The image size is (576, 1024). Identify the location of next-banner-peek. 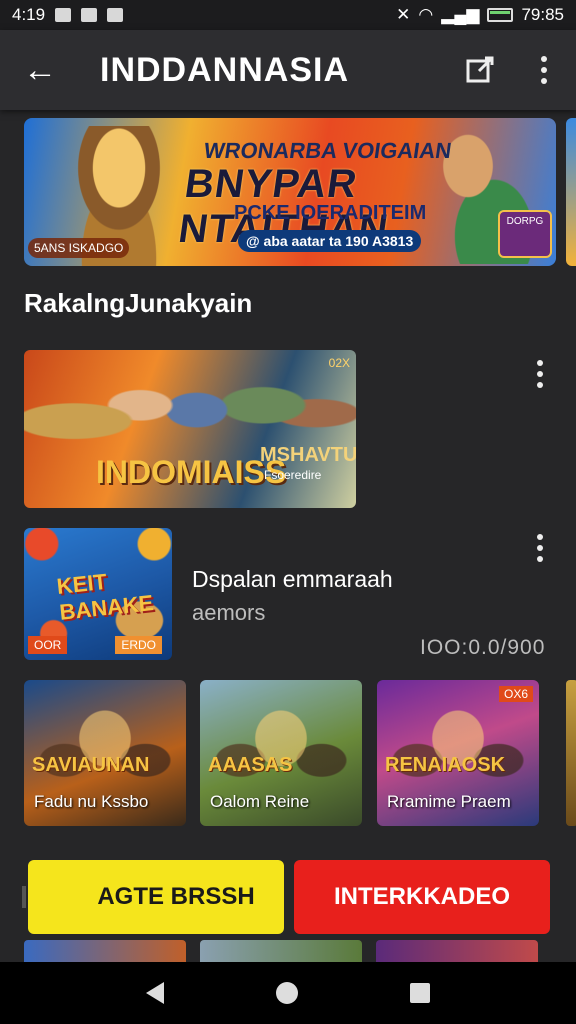
(571, 192).